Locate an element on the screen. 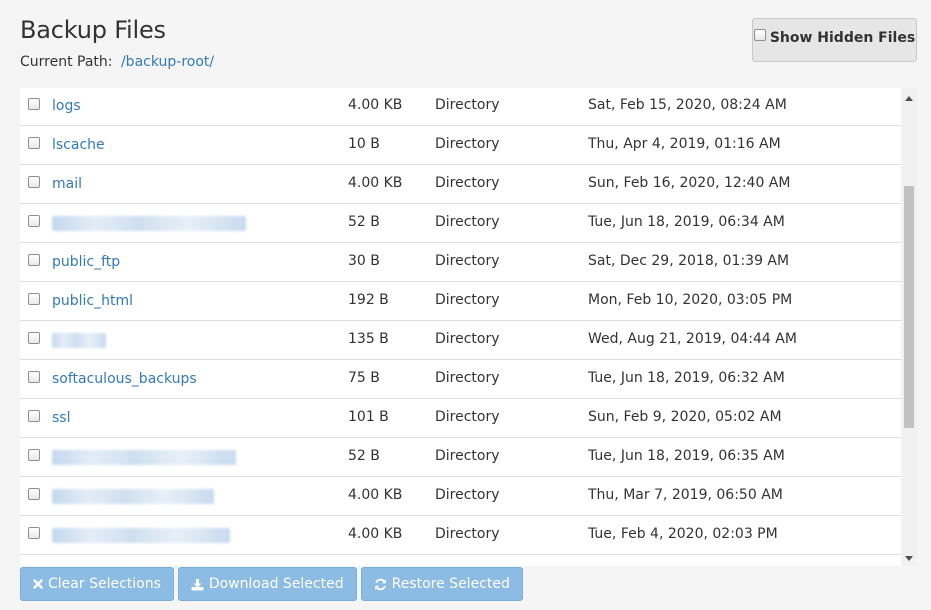  file-size: 101 B is located at coordinates (368, 417).